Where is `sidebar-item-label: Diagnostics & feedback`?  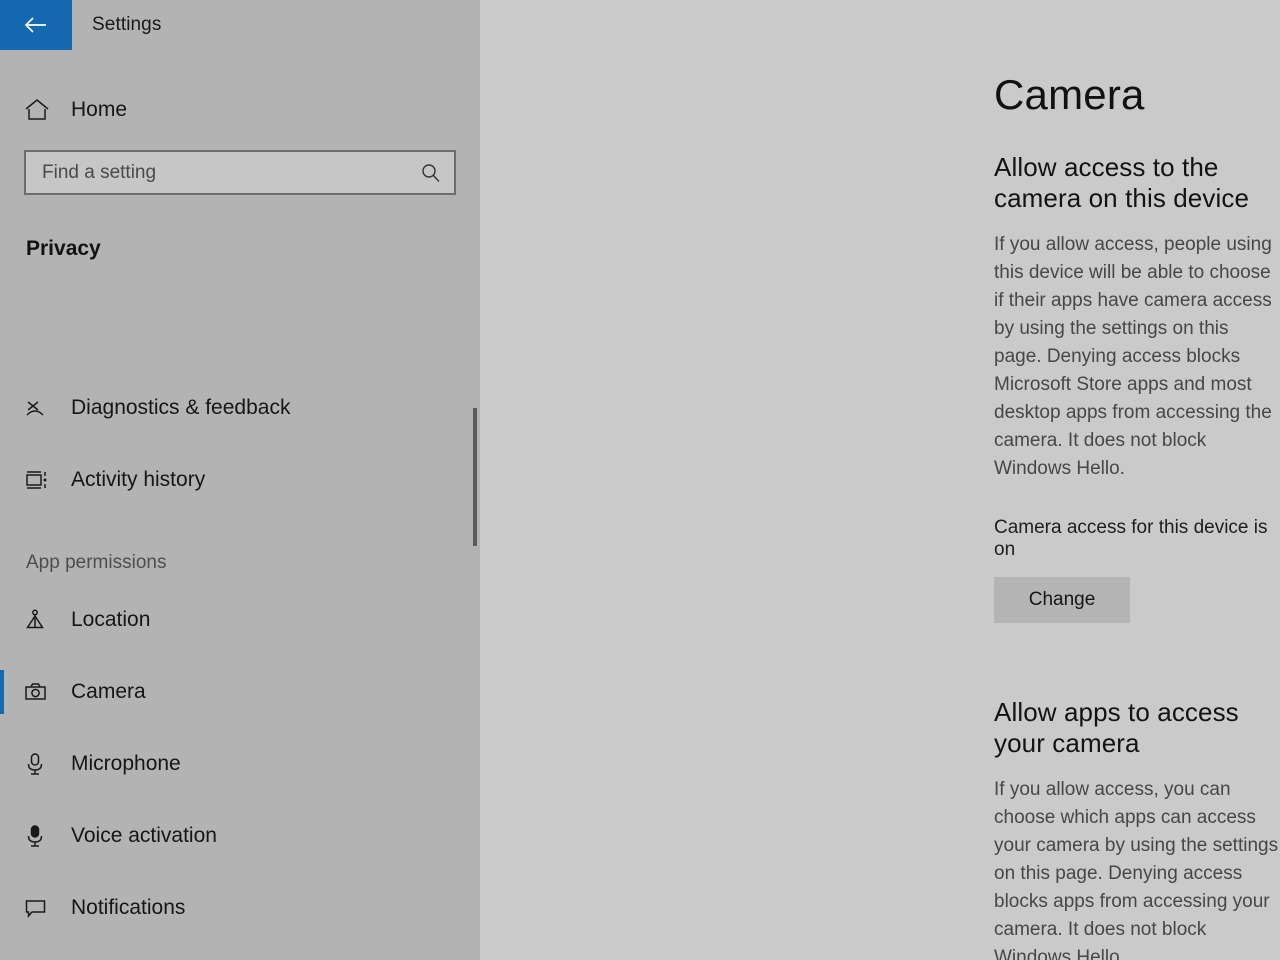
sidebar-item-label: Diagnostics & feedback is located at coordinates (181, 407).